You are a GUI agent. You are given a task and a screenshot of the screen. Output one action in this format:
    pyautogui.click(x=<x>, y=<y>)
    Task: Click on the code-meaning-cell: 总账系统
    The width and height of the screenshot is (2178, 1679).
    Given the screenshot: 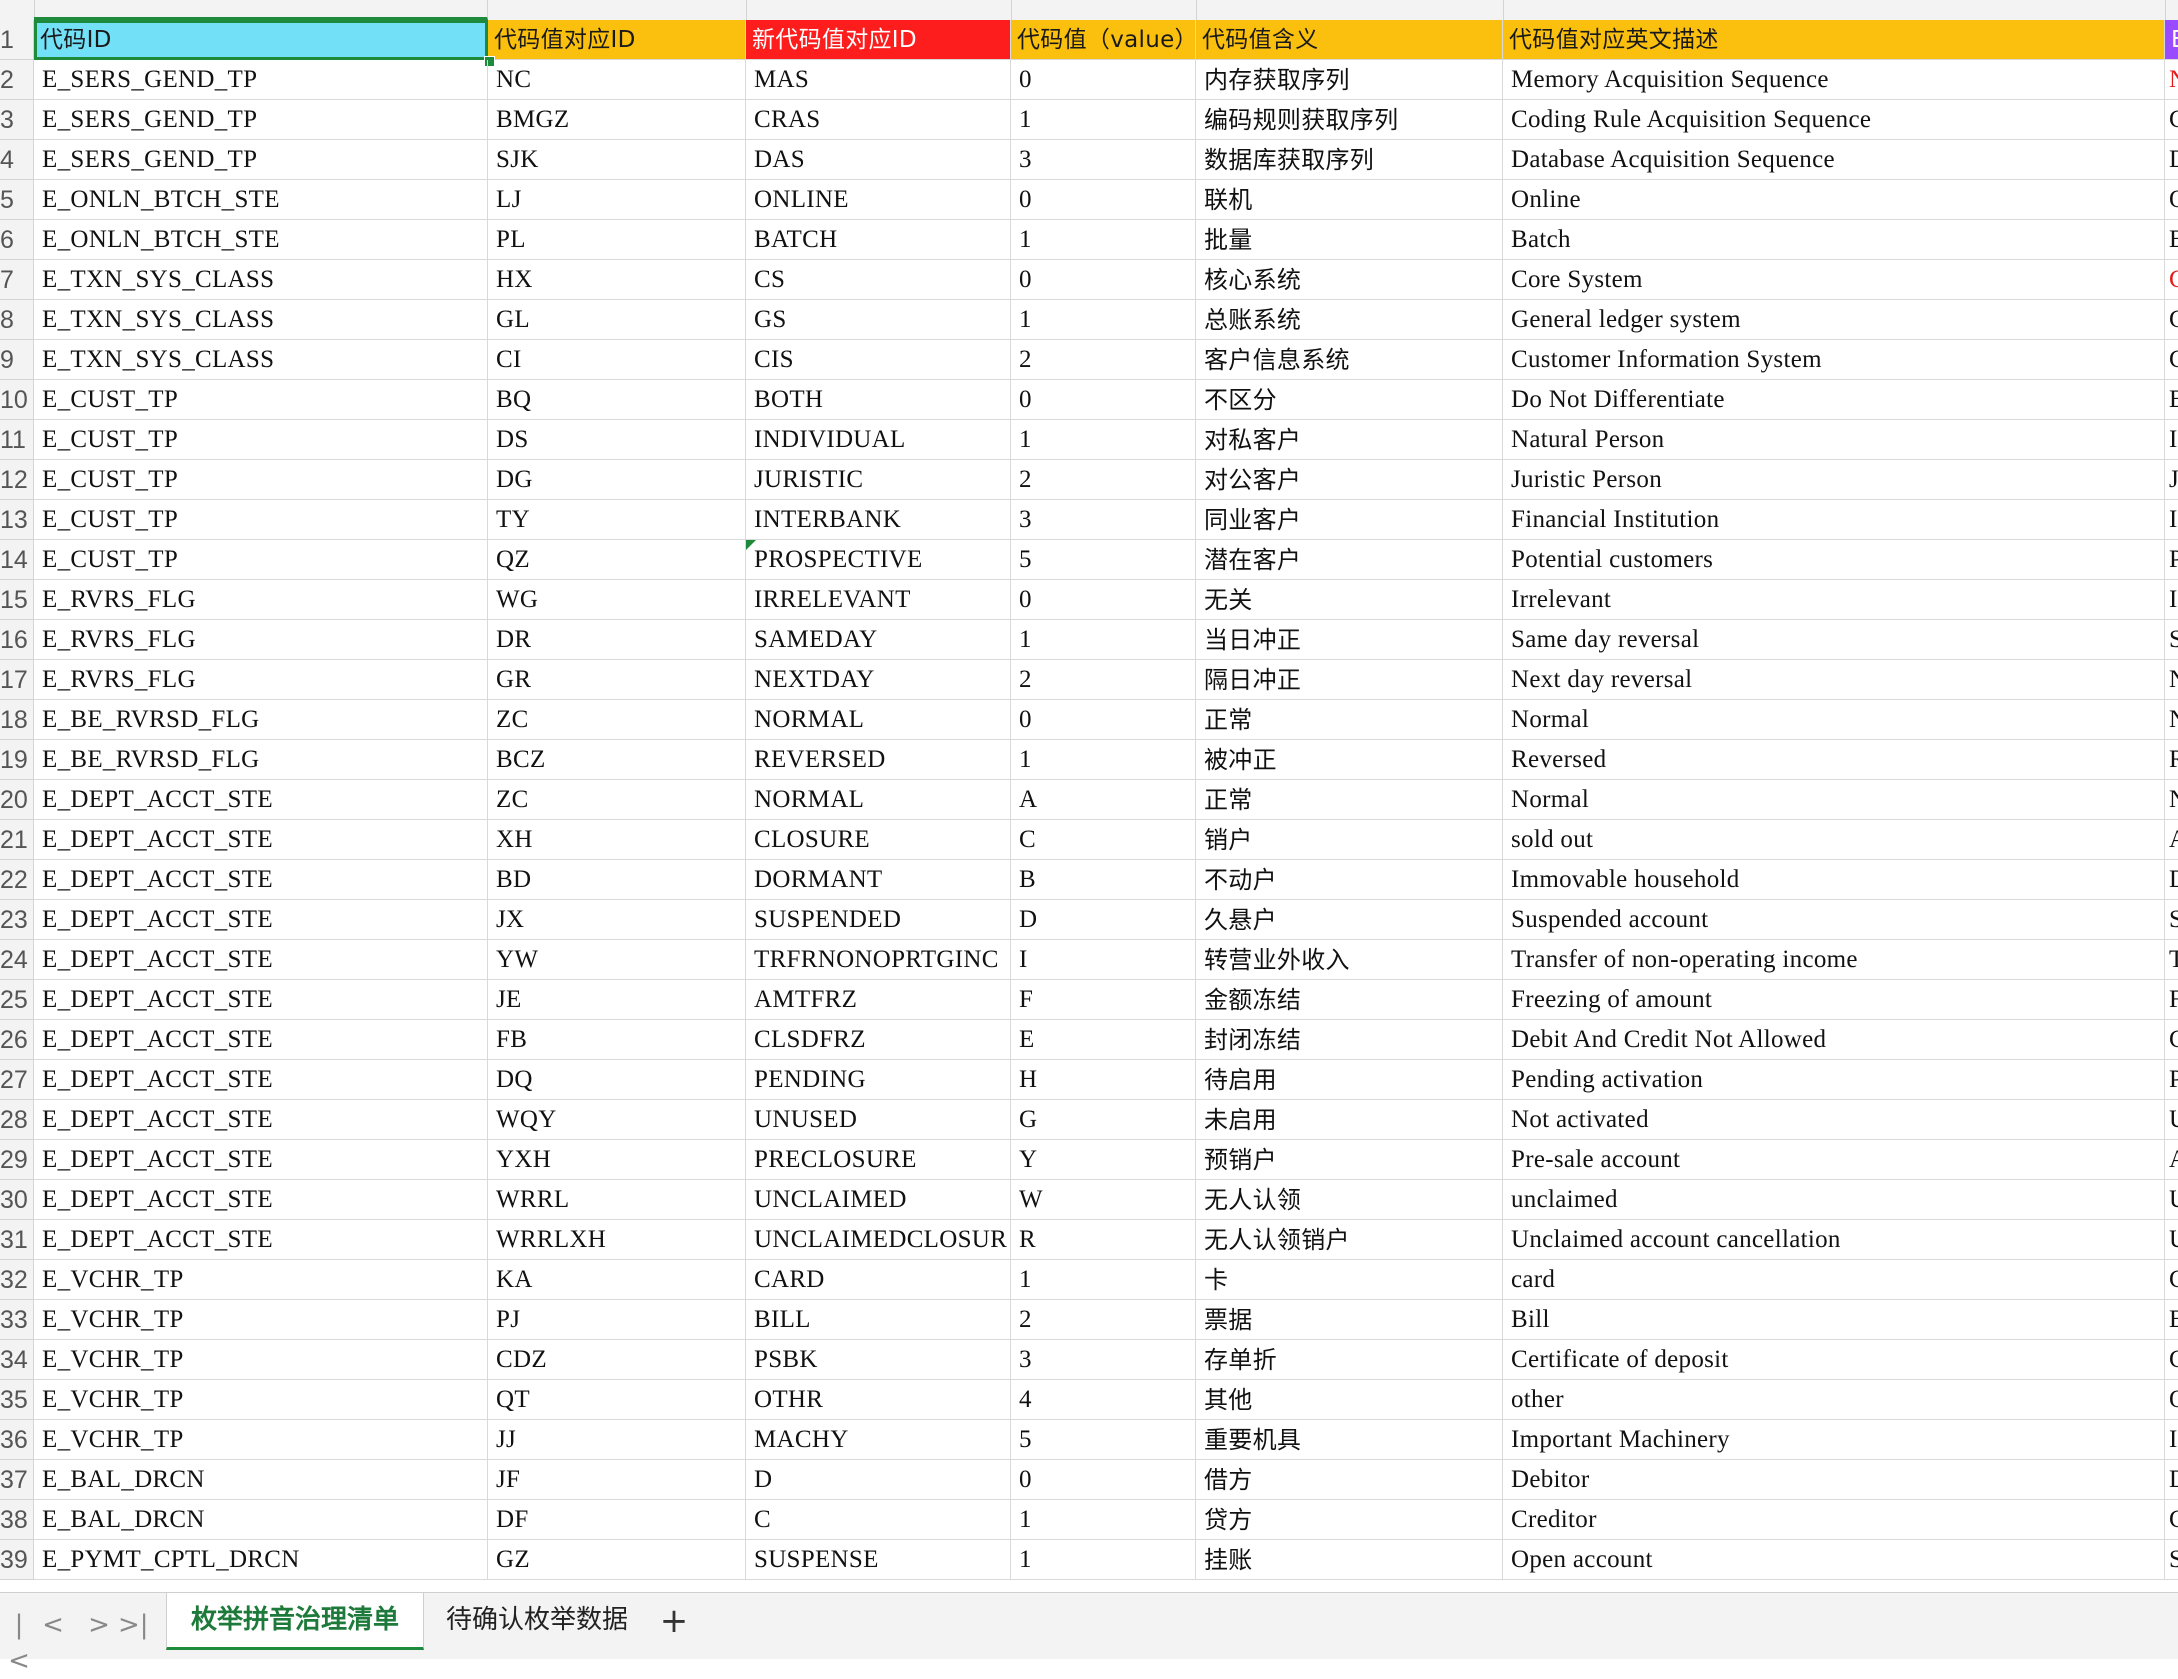 What is the action you would take?
    pyautogui.click(x=1349, y=320)
    